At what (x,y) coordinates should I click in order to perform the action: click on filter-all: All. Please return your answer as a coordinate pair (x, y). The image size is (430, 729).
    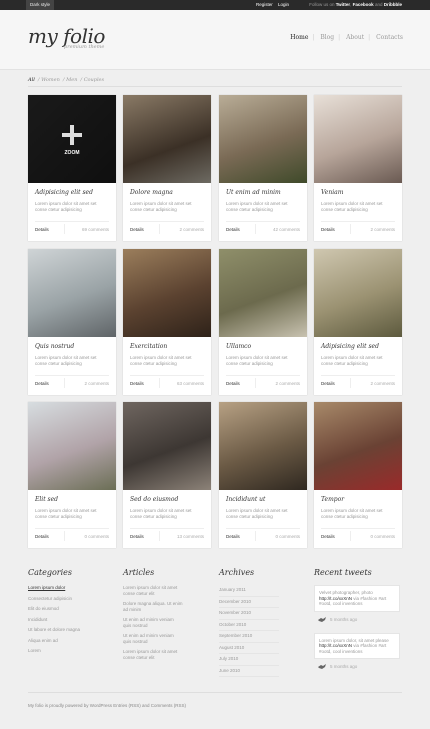
    Looking at the image, I should click on (31, 80).